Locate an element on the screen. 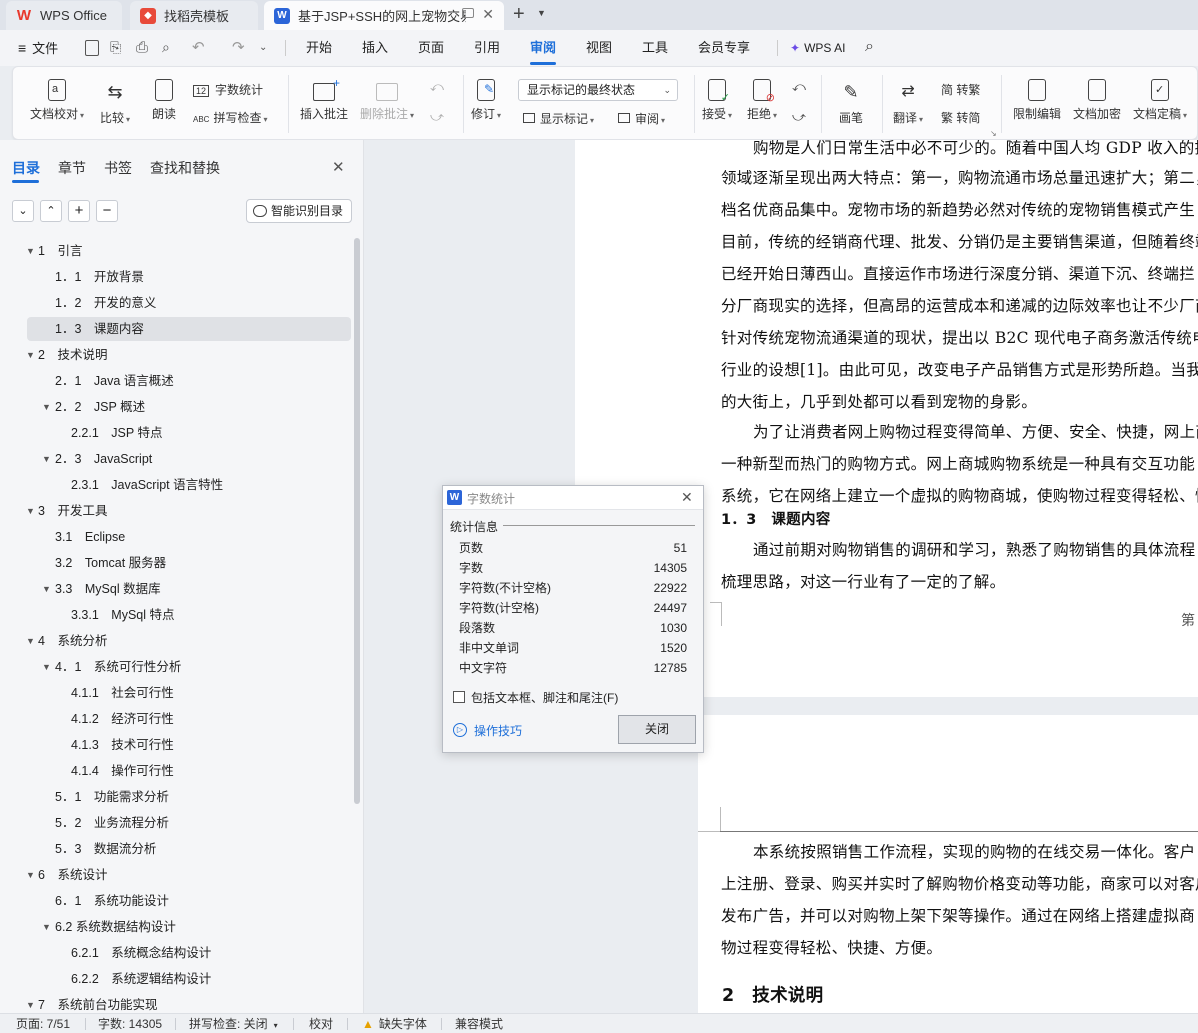  read-aloud-button: 朗读 is located at coordinates (164, 100).